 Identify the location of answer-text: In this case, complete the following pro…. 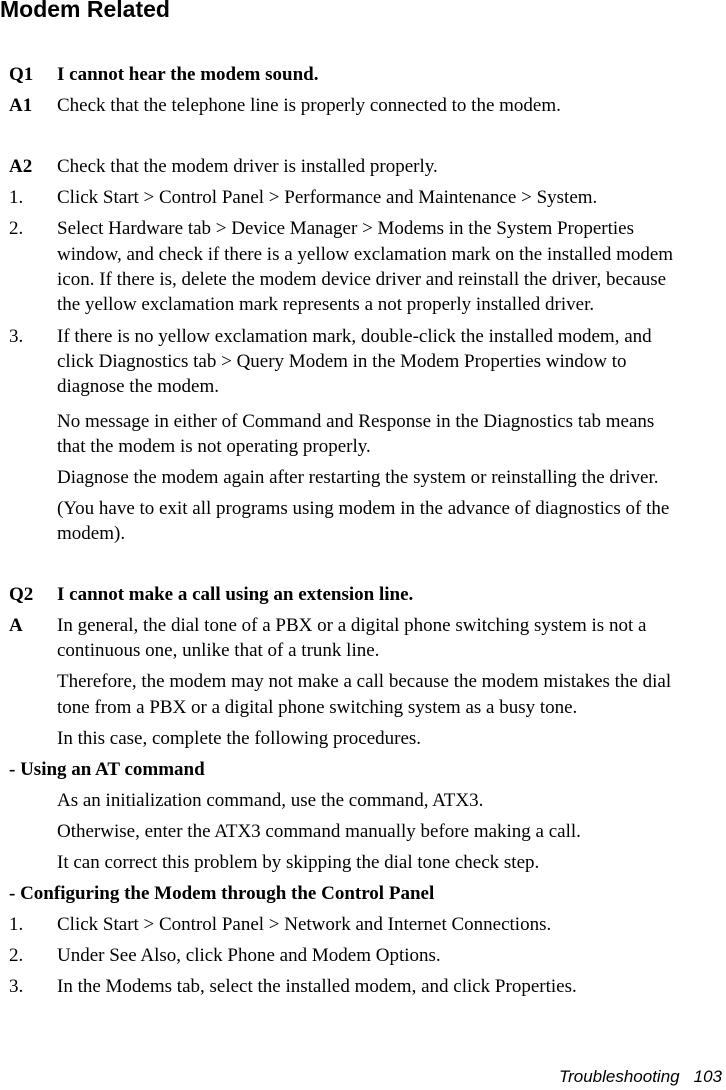
(239, 738).